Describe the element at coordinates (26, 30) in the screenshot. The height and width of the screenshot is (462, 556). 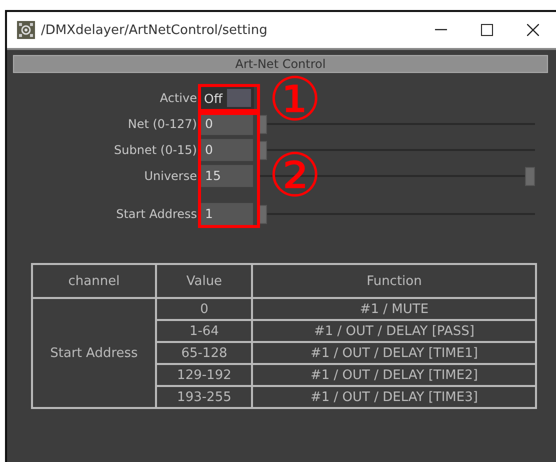
I see `app-icon` at that location.